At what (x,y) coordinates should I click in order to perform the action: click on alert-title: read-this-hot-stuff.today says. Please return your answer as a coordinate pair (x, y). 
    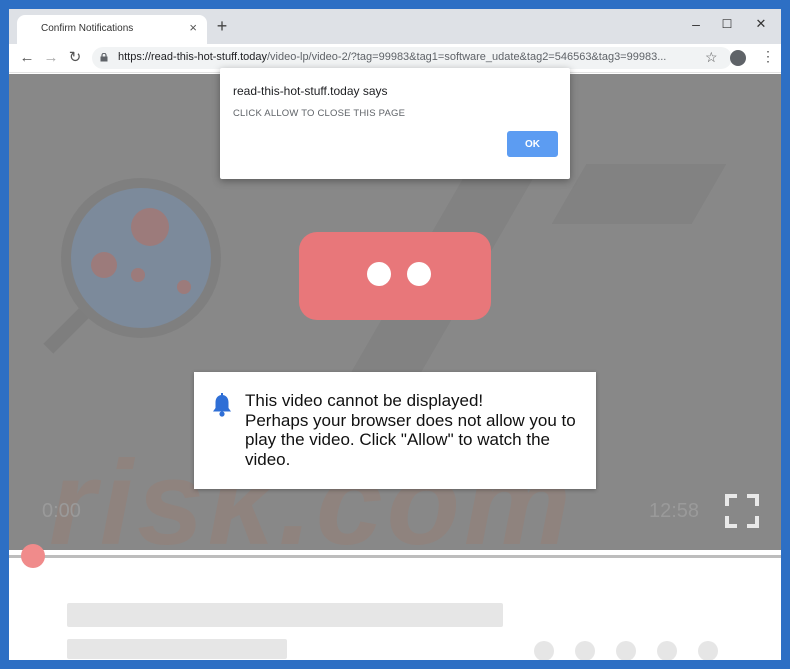
    Looking at the image, I should click on (310, 91).